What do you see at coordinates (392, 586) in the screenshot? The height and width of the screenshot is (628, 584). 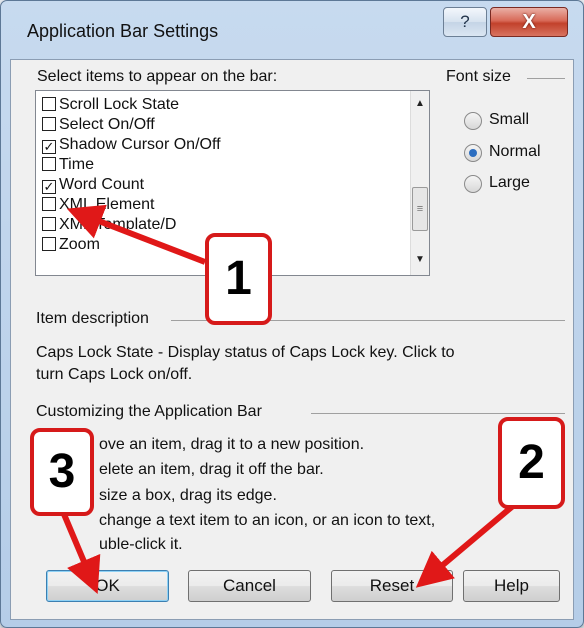 I see `reset-button: Reset` at bounding box center [392, 586].